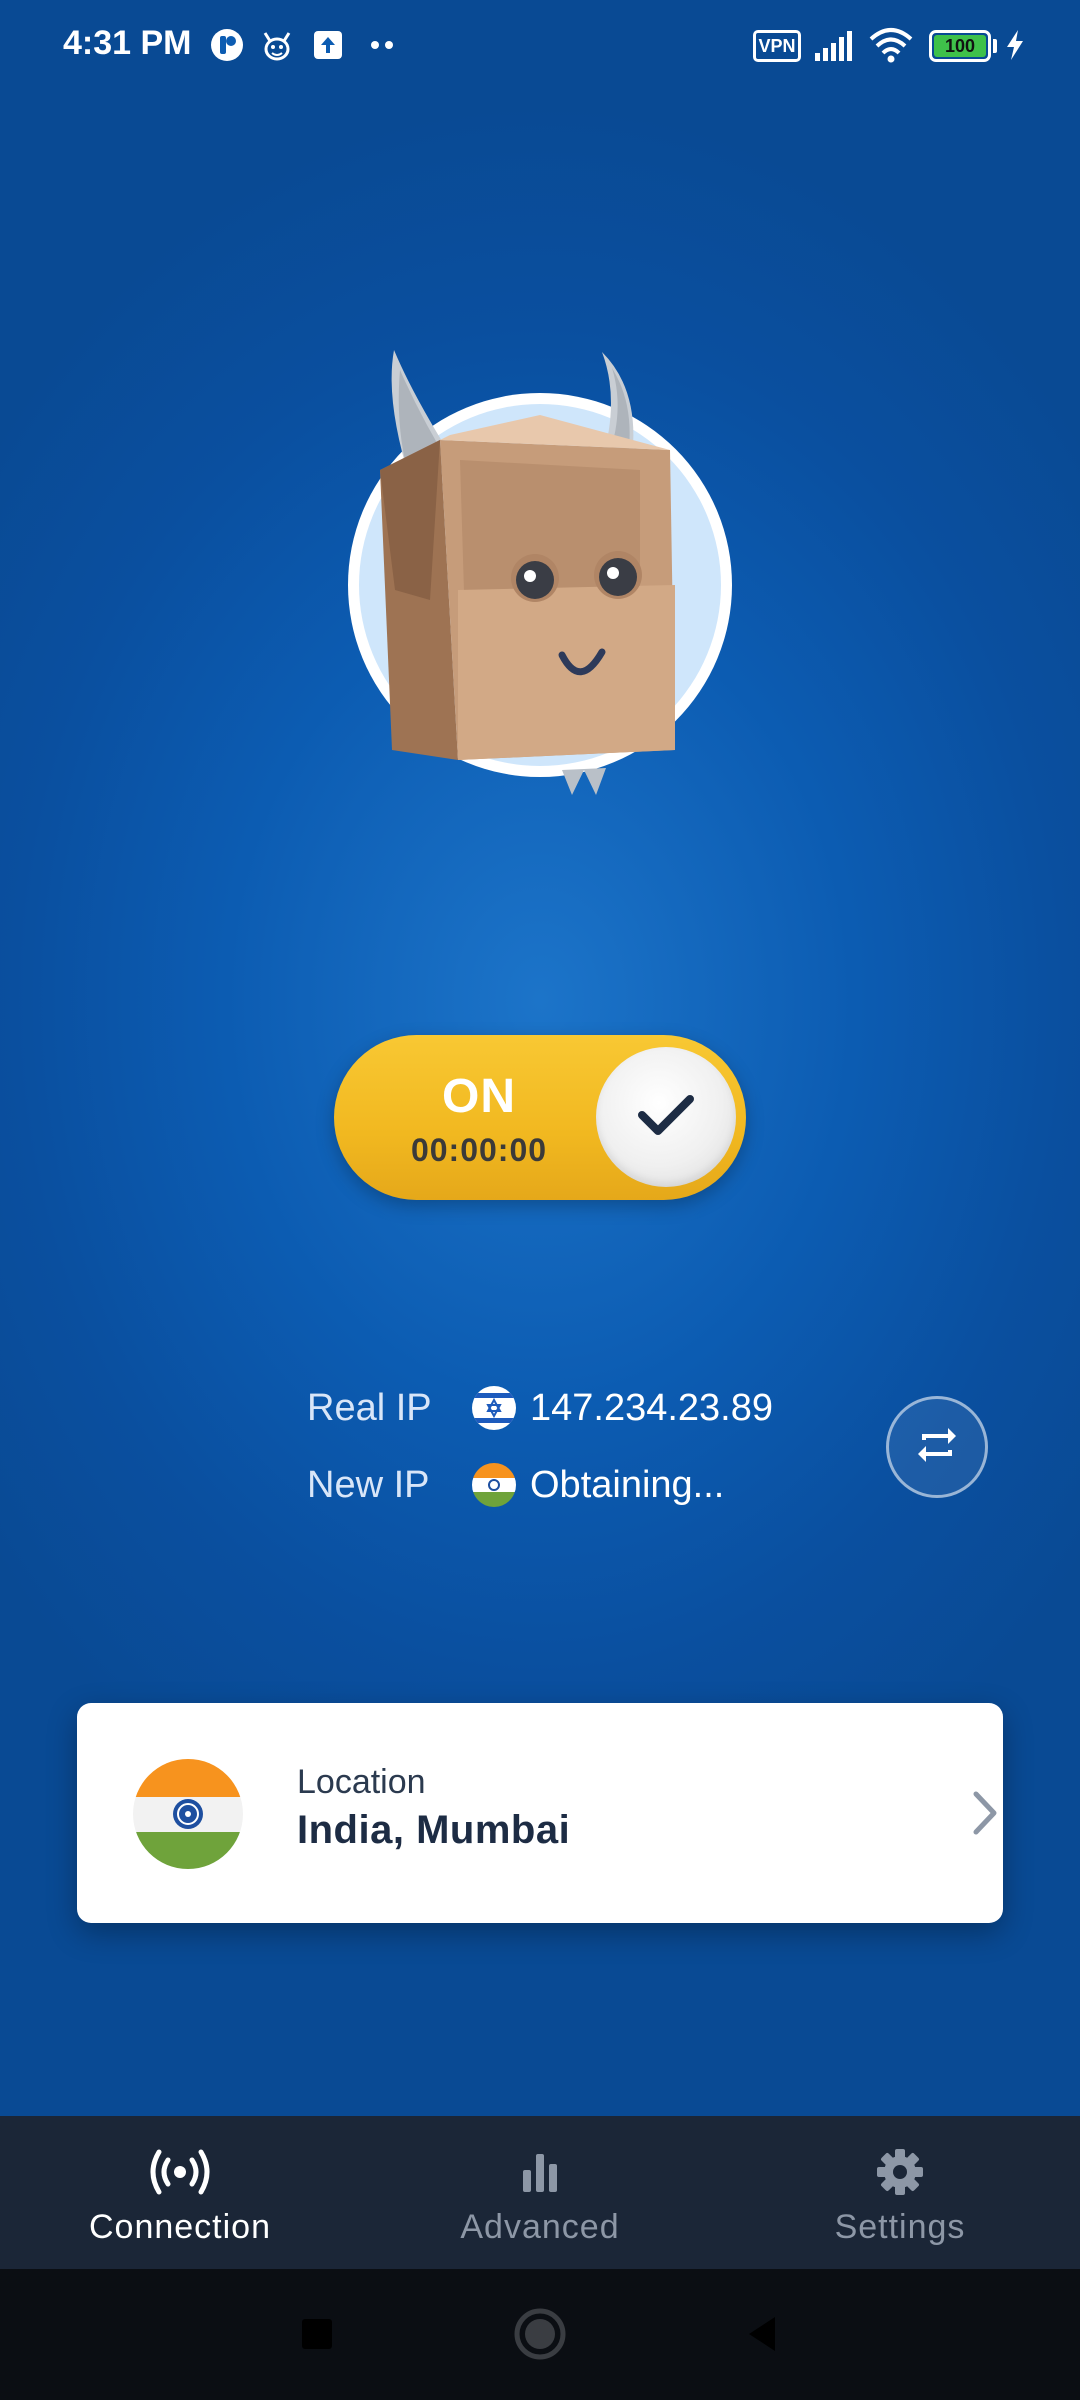 This screenshot has width=1080, height=2400. Describe the element at coordinates (835, 45) in the screenshot. I see `signal-icon` at that location.